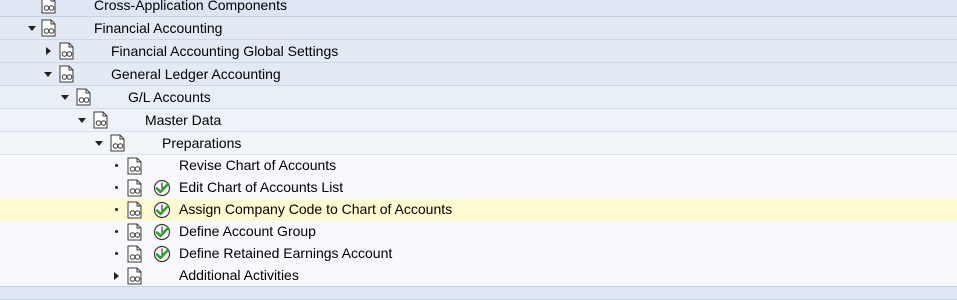 This screenshot has height=300, width=957. I want to click on tree-node-general-ledger: General Ledger Accounting, so click(478, 74).